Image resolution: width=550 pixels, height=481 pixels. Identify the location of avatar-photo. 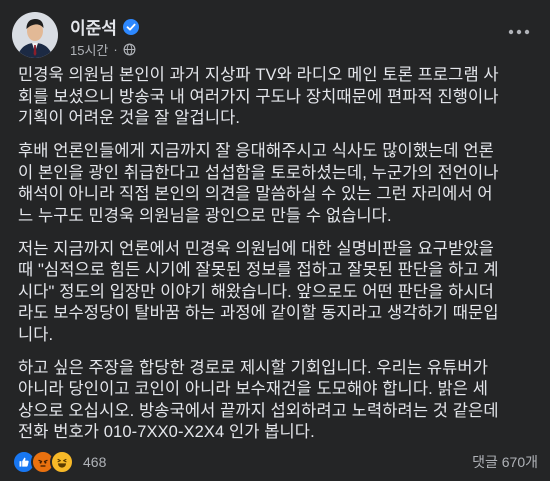
(35, 35).